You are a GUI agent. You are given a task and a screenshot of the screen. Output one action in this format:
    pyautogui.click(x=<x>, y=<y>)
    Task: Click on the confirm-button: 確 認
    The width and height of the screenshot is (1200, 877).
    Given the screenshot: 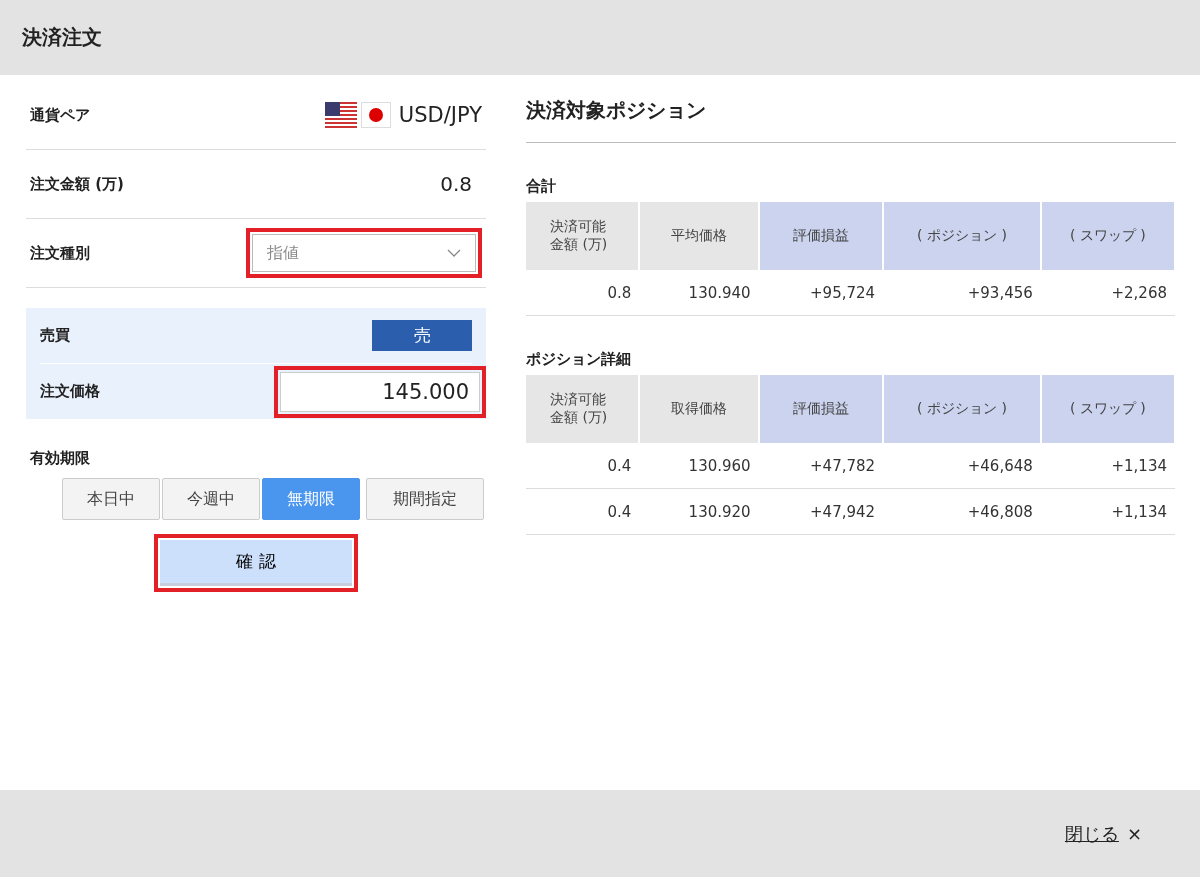 What is the action you would take?
    pyautogui.click(x=256, y=563)
    